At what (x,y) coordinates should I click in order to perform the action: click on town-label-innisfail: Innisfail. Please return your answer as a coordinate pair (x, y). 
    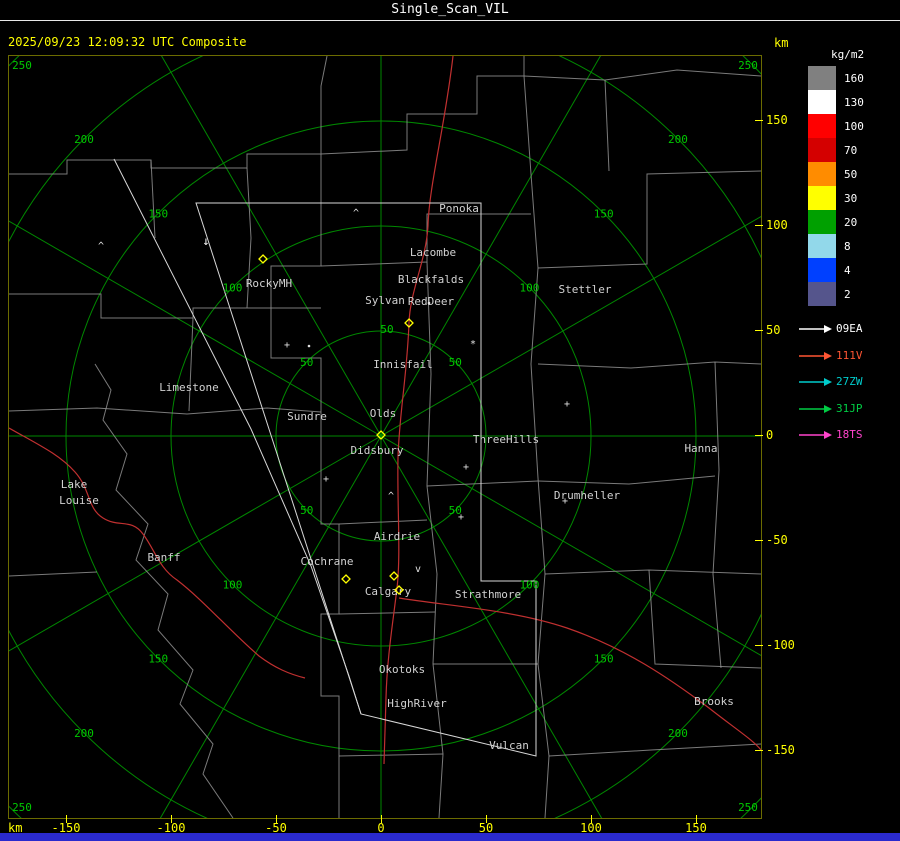
    Looking at the image, I should click on (403, 364).